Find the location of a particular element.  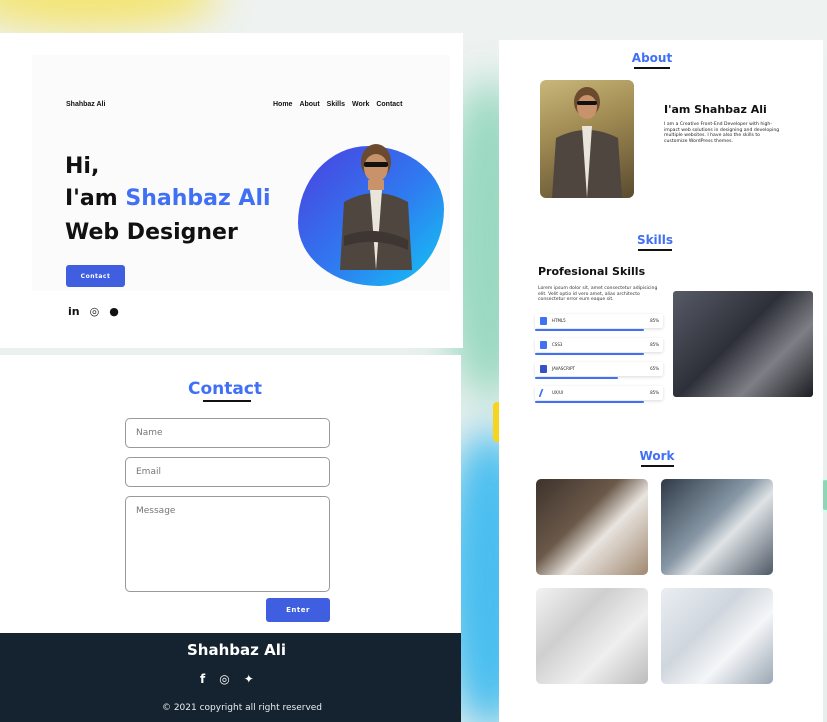

skill-label: HTML5 is located at coordinates (559, 320).